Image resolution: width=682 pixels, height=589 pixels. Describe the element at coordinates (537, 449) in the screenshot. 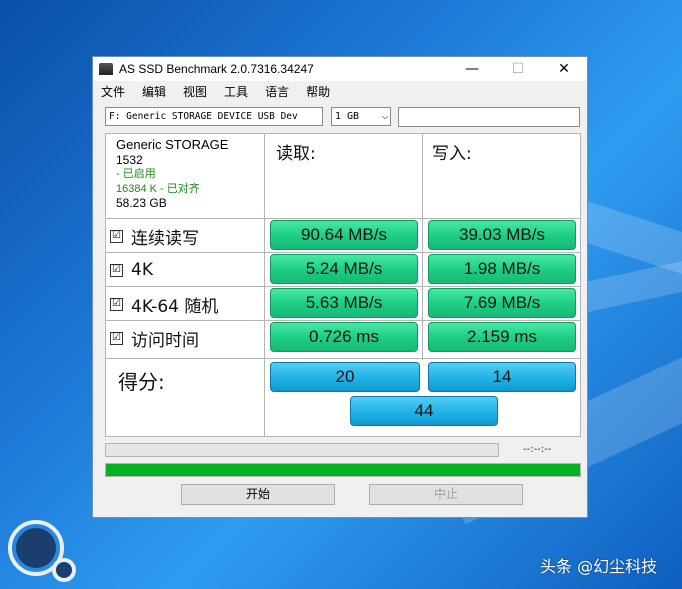

I see `elapsed-time: --:--:--` at that location.